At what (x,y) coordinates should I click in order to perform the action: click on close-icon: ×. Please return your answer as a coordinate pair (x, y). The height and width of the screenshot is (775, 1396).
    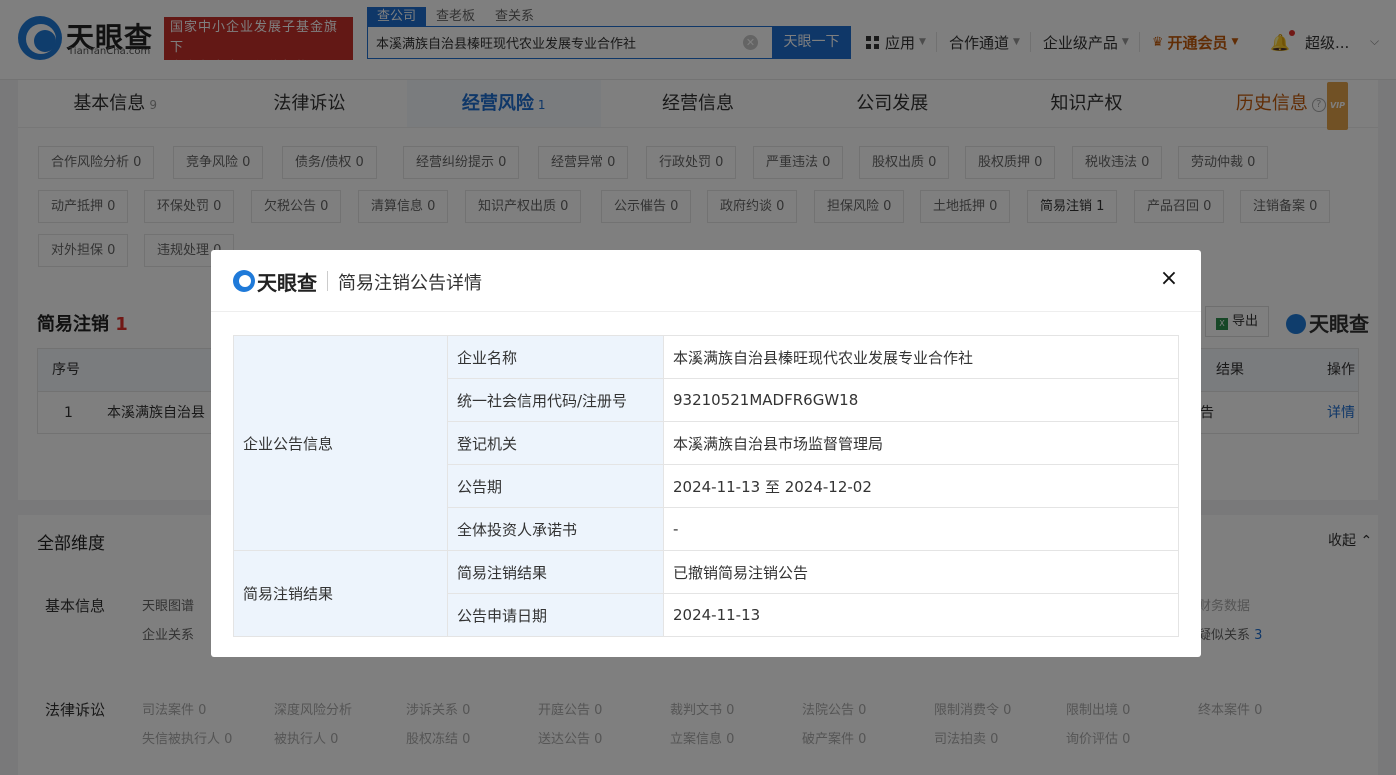
    Looking at the image, I should click on (1169, 279).